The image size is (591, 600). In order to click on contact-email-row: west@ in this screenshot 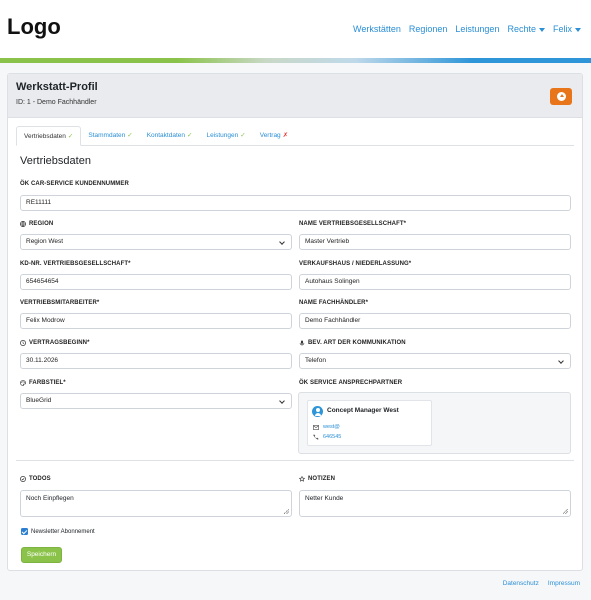, I will do `click(326, 427)`.